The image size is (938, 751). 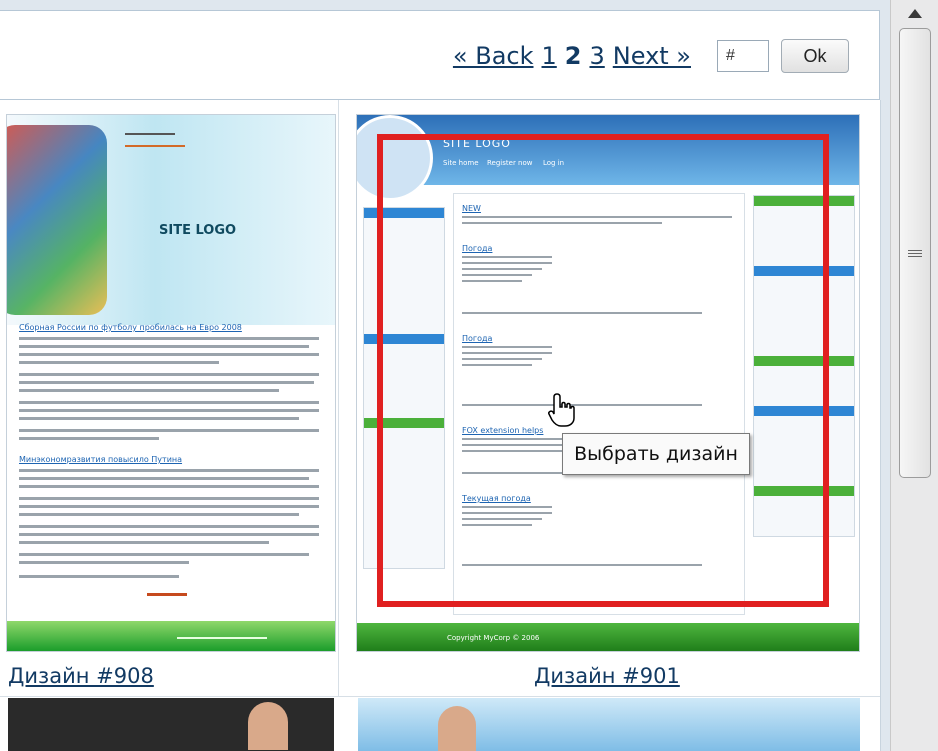 I want to click on select-design-tooltip: Выбрать дизайн, so click(x=656, y=454).